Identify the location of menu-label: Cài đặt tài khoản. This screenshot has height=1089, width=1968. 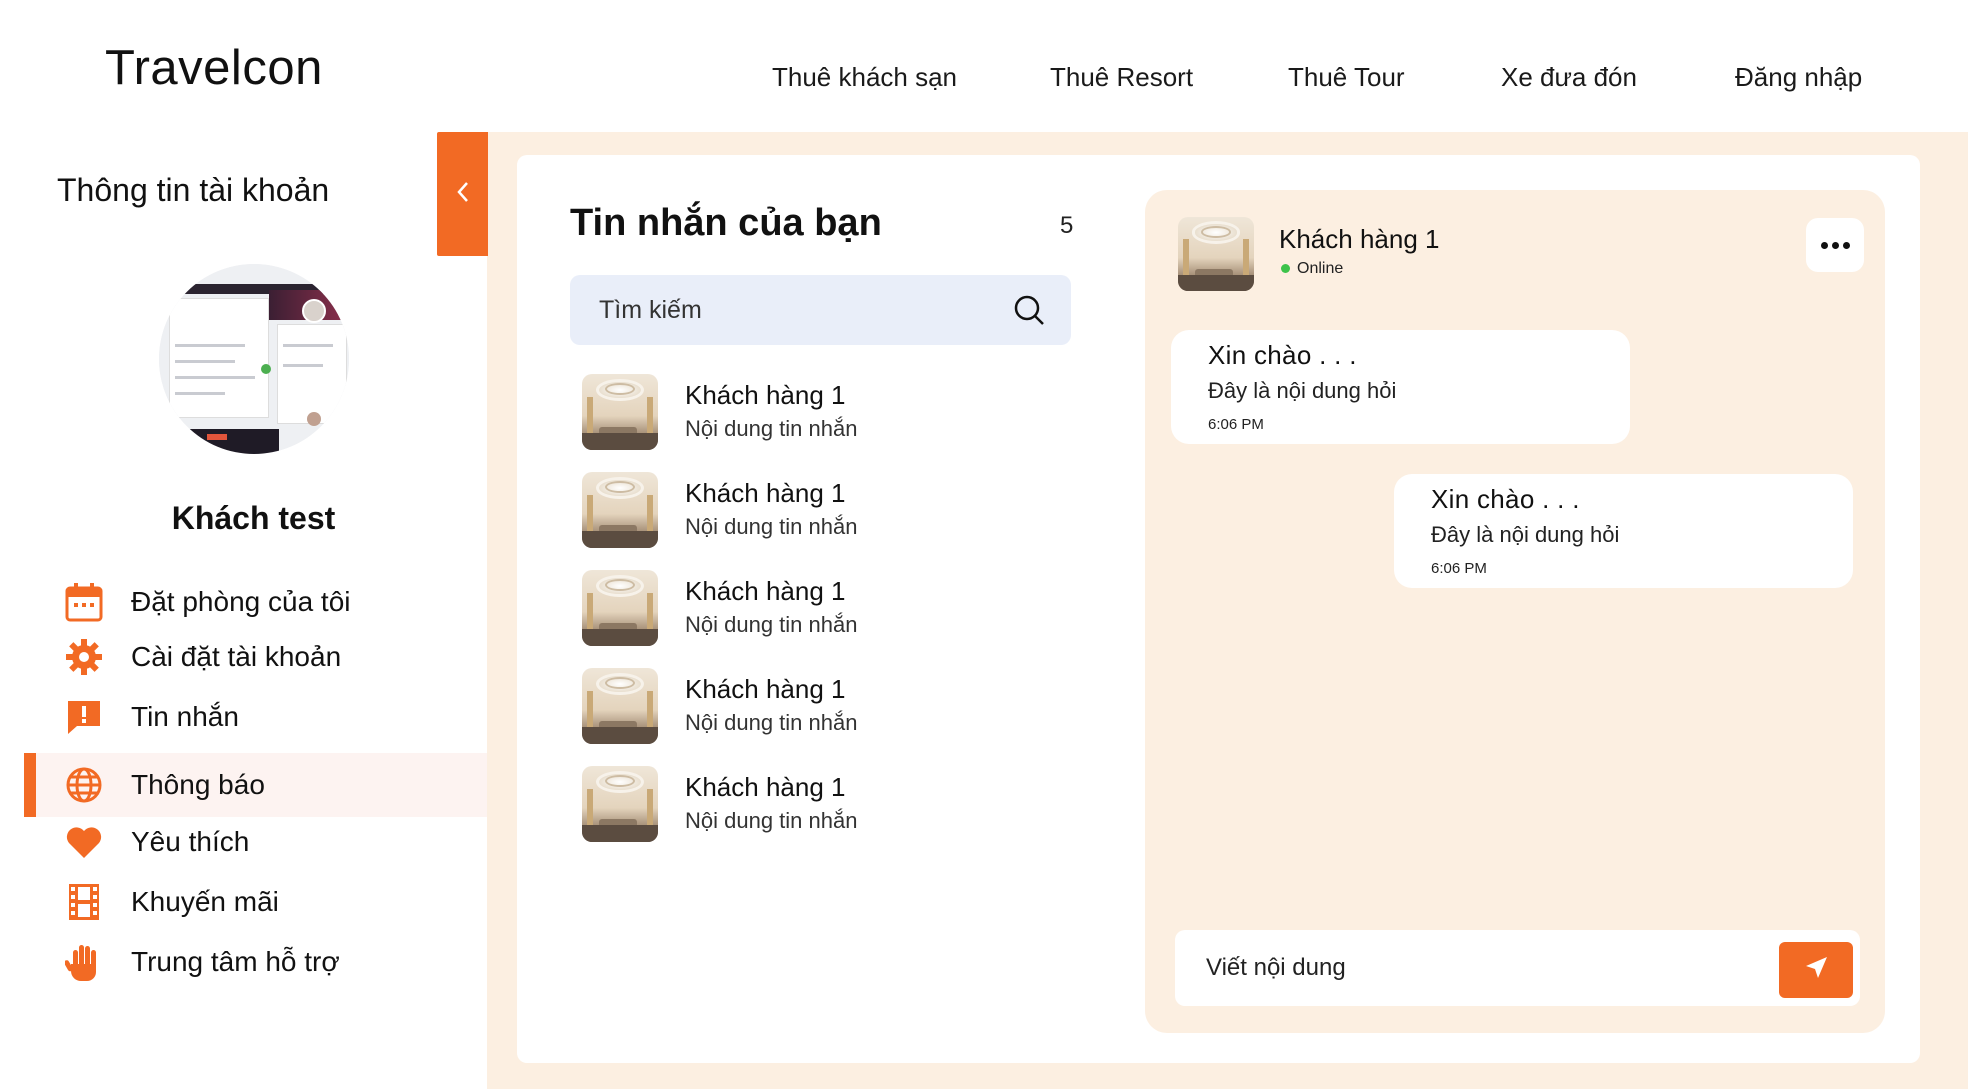
(236, 656).